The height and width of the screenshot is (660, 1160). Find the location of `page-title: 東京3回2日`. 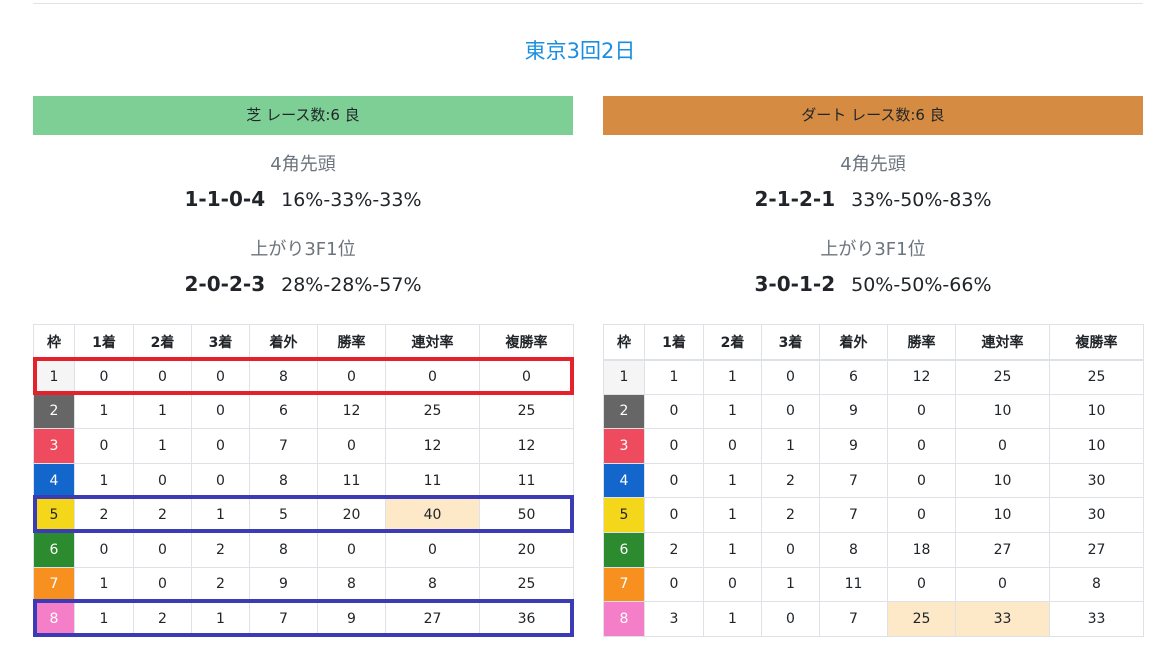

page-title: 東京3回2日 is located at coordinates (580, 51).